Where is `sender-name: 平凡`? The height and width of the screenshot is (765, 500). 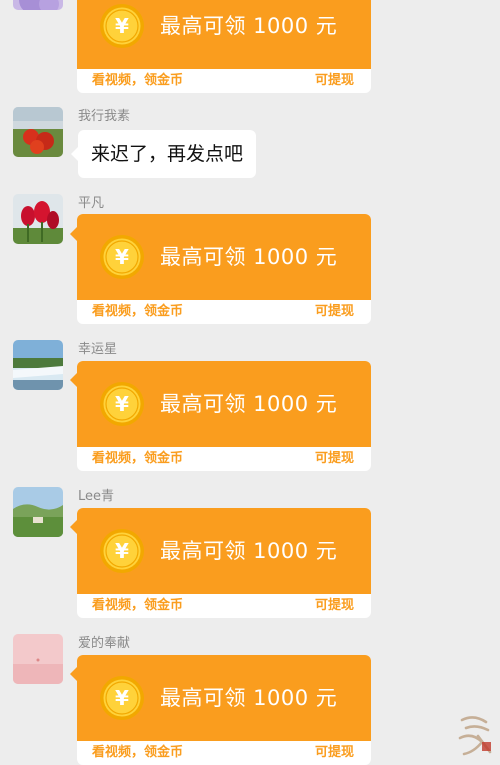 sender-name: 平凡 is located at coordinates (91, 203).